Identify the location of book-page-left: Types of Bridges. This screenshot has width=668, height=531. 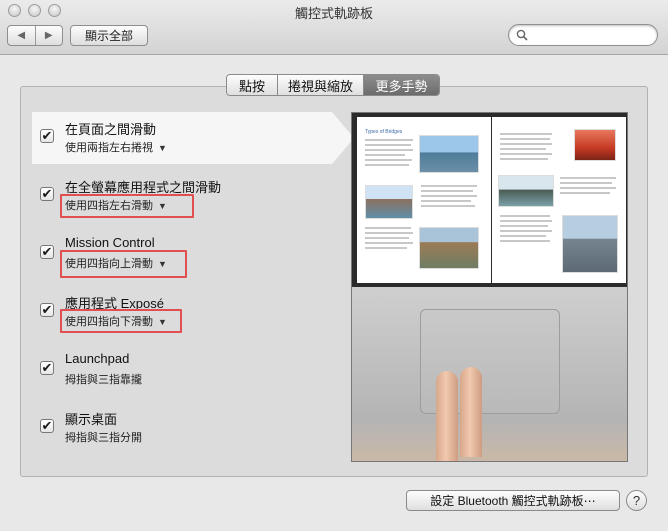
(424, 200).